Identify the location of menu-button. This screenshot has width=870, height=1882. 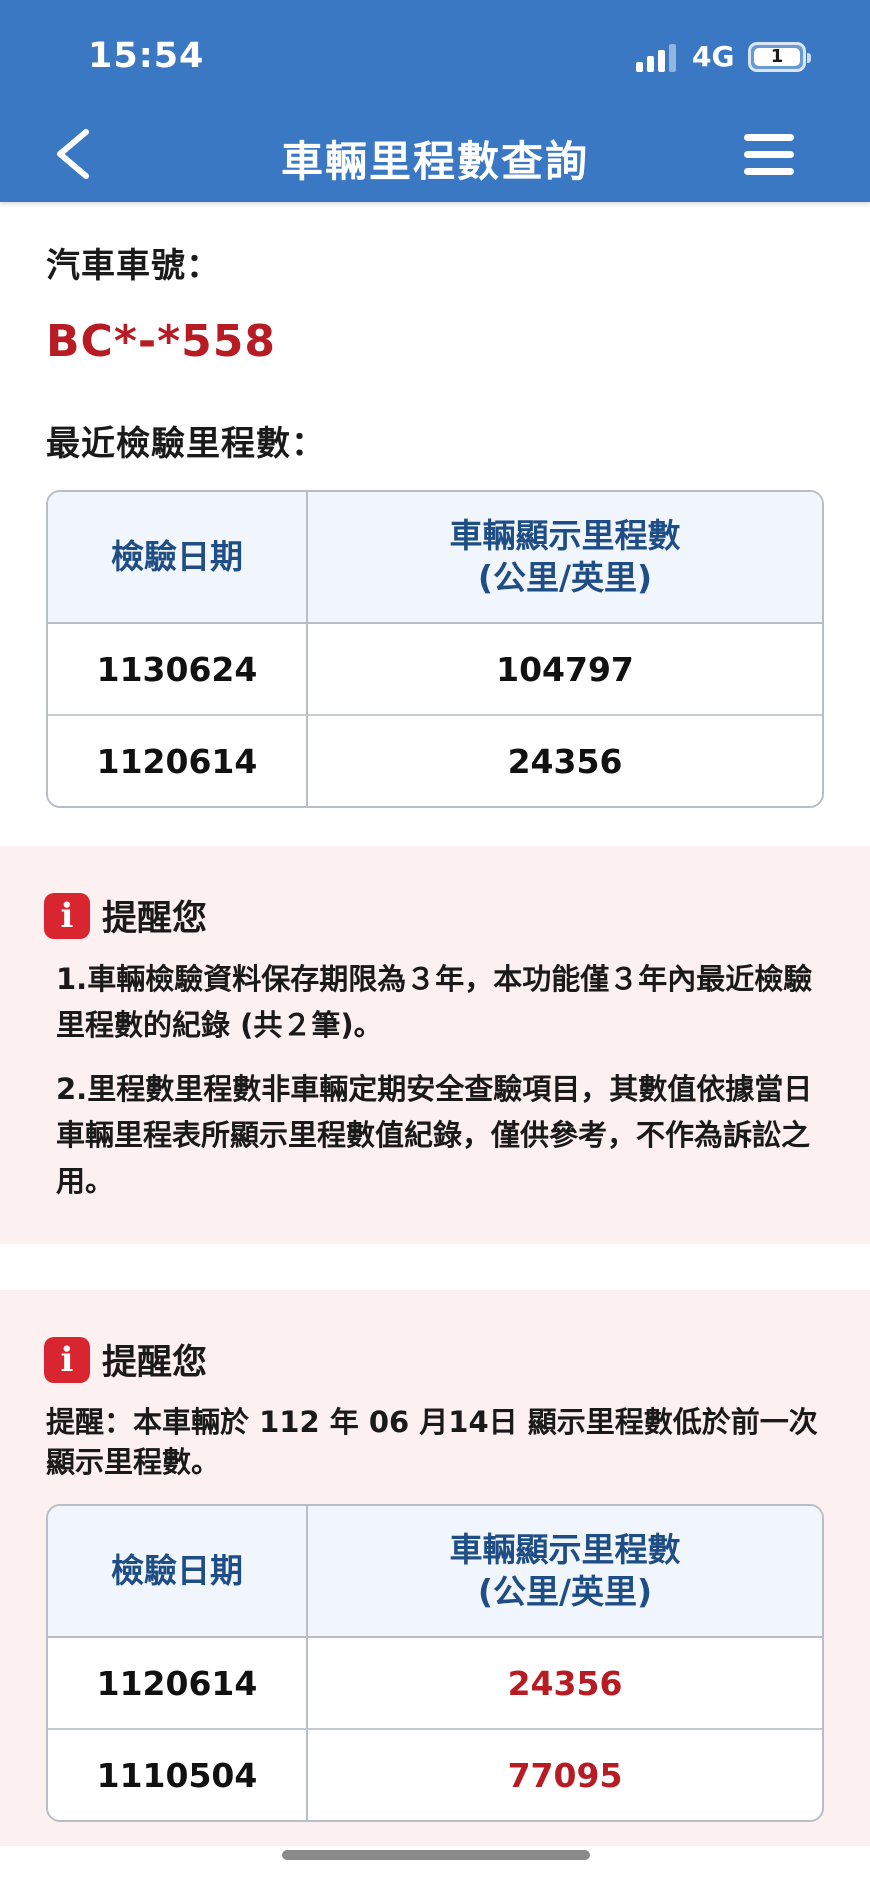
(769, 155).